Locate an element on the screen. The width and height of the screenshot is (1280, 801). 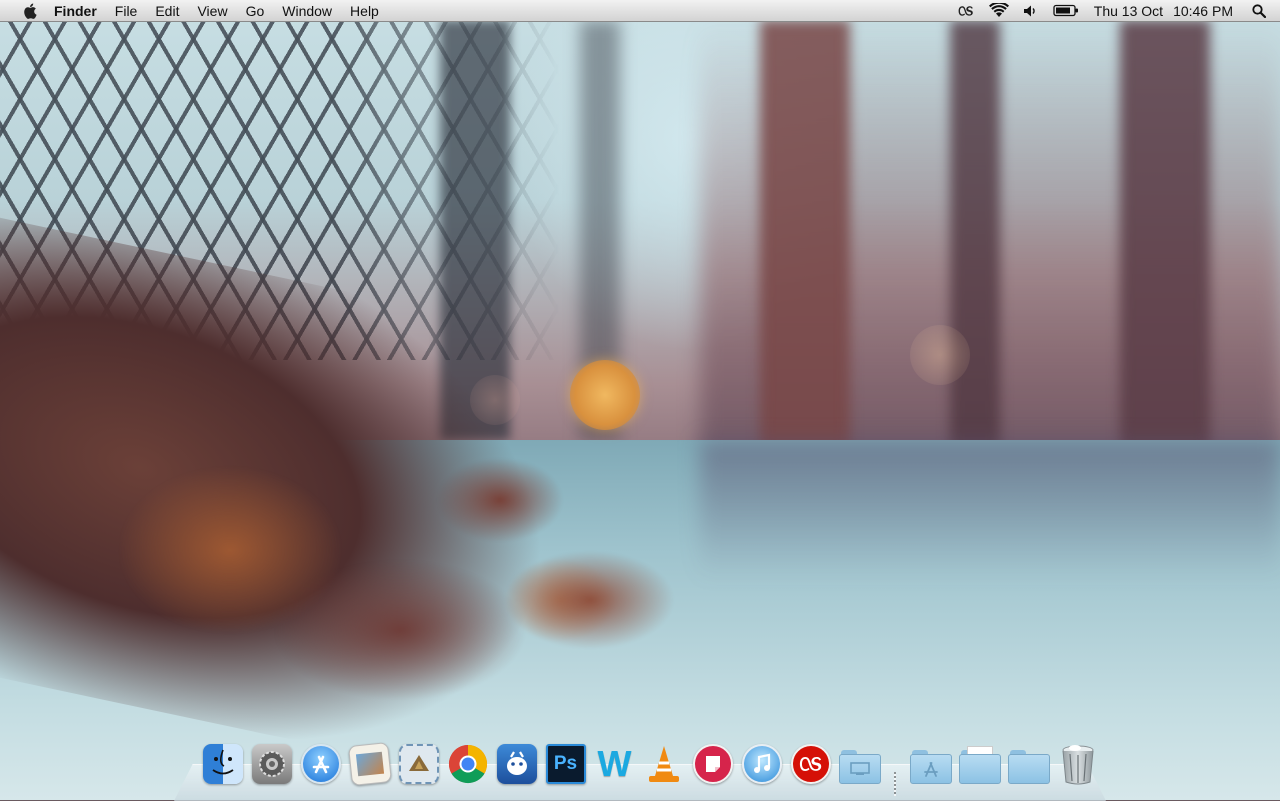
menu-edit: Edit is located at coordinates (167, 11).